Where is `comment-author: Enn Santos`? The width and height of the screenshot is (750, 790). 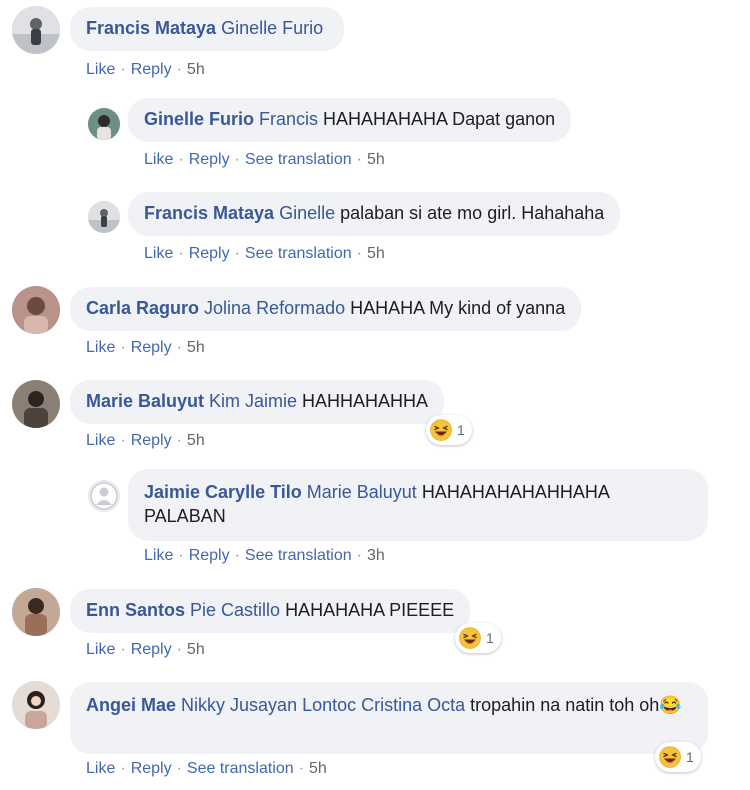 comment-author: Enn Santos is located at coordinates (135, 610).